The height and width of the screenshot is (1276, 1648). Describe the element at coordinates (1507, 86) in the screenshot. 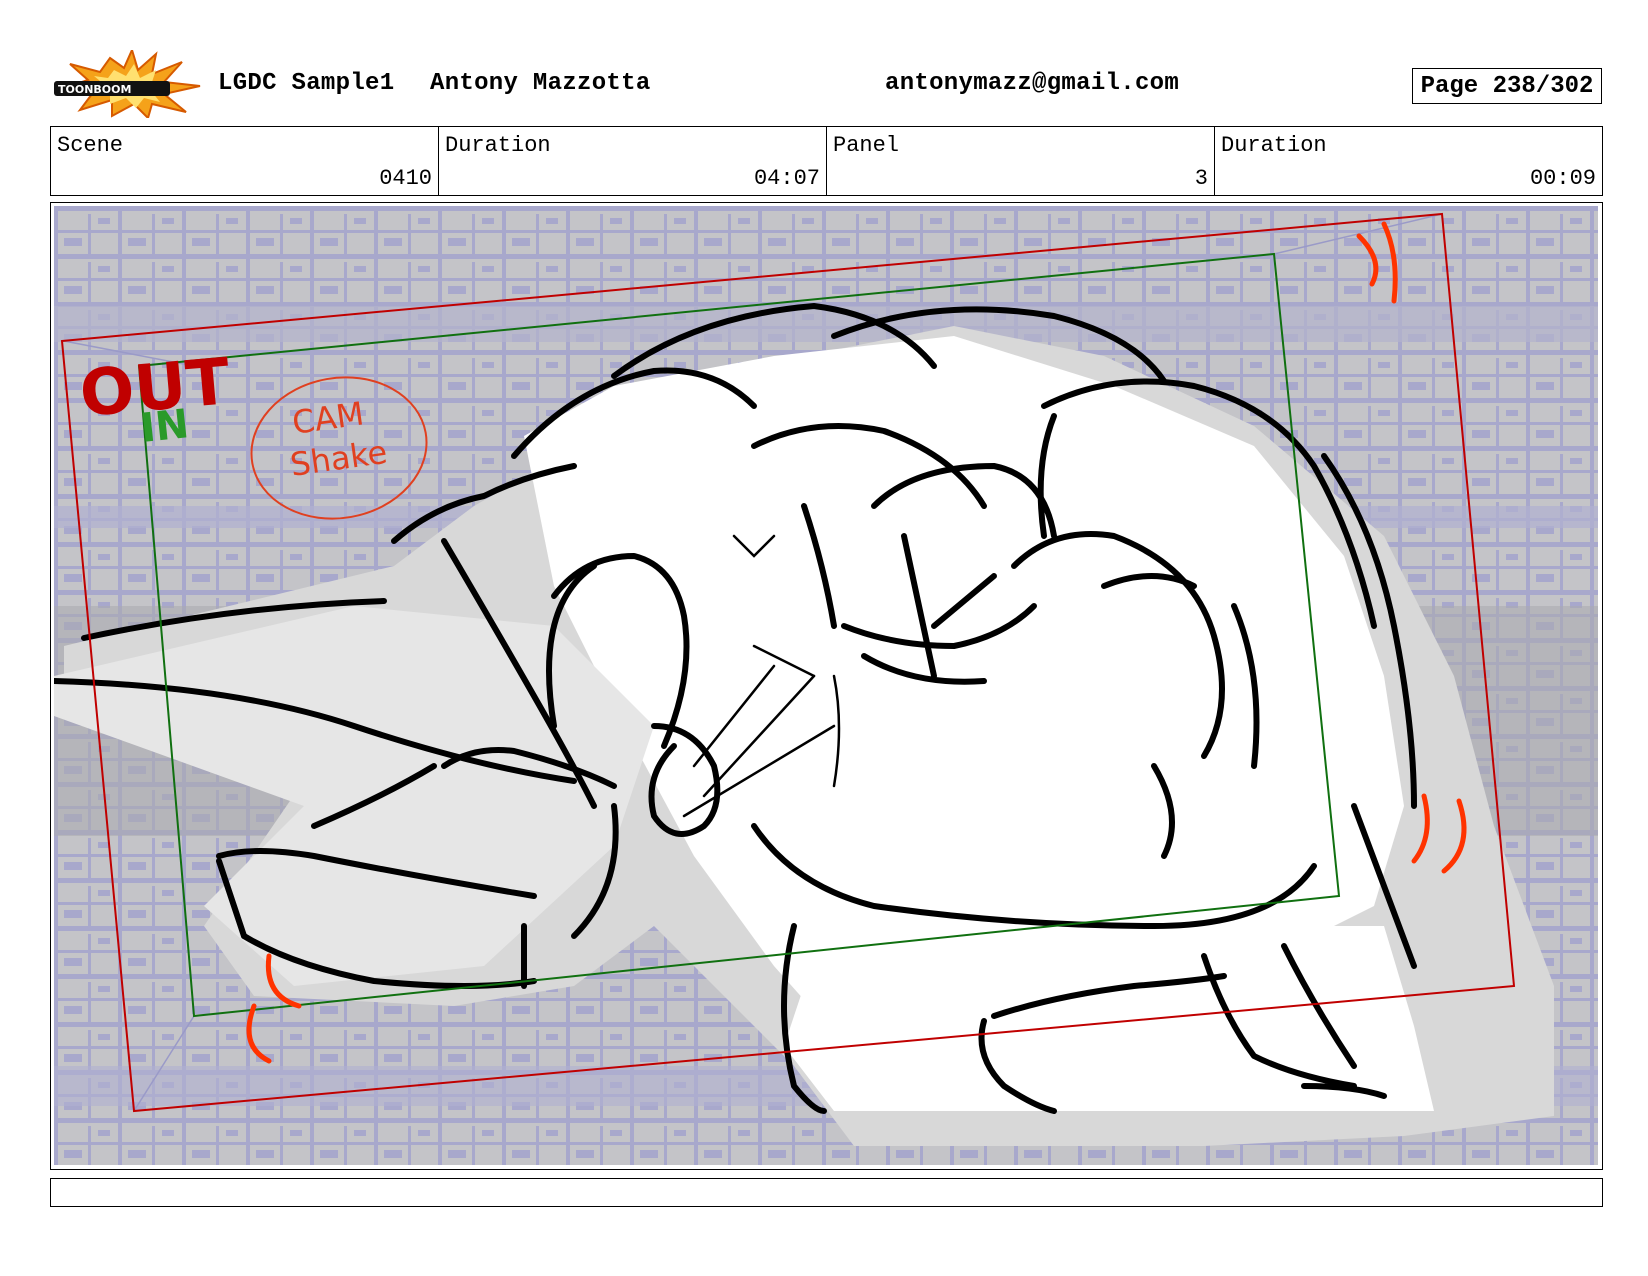

I see `page-number: Page 238/302` at that location.